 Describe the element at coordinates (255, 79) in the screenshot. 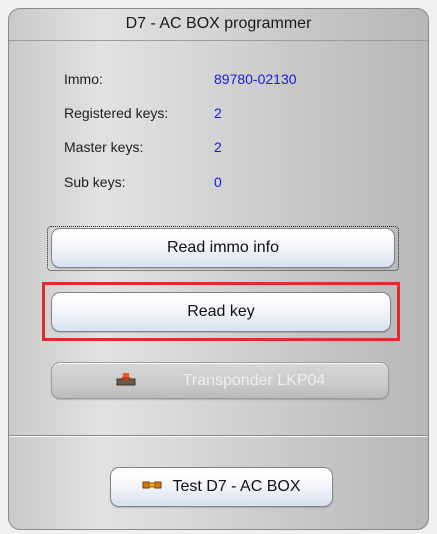

I see `immo-value: 89780-02130` at that location.